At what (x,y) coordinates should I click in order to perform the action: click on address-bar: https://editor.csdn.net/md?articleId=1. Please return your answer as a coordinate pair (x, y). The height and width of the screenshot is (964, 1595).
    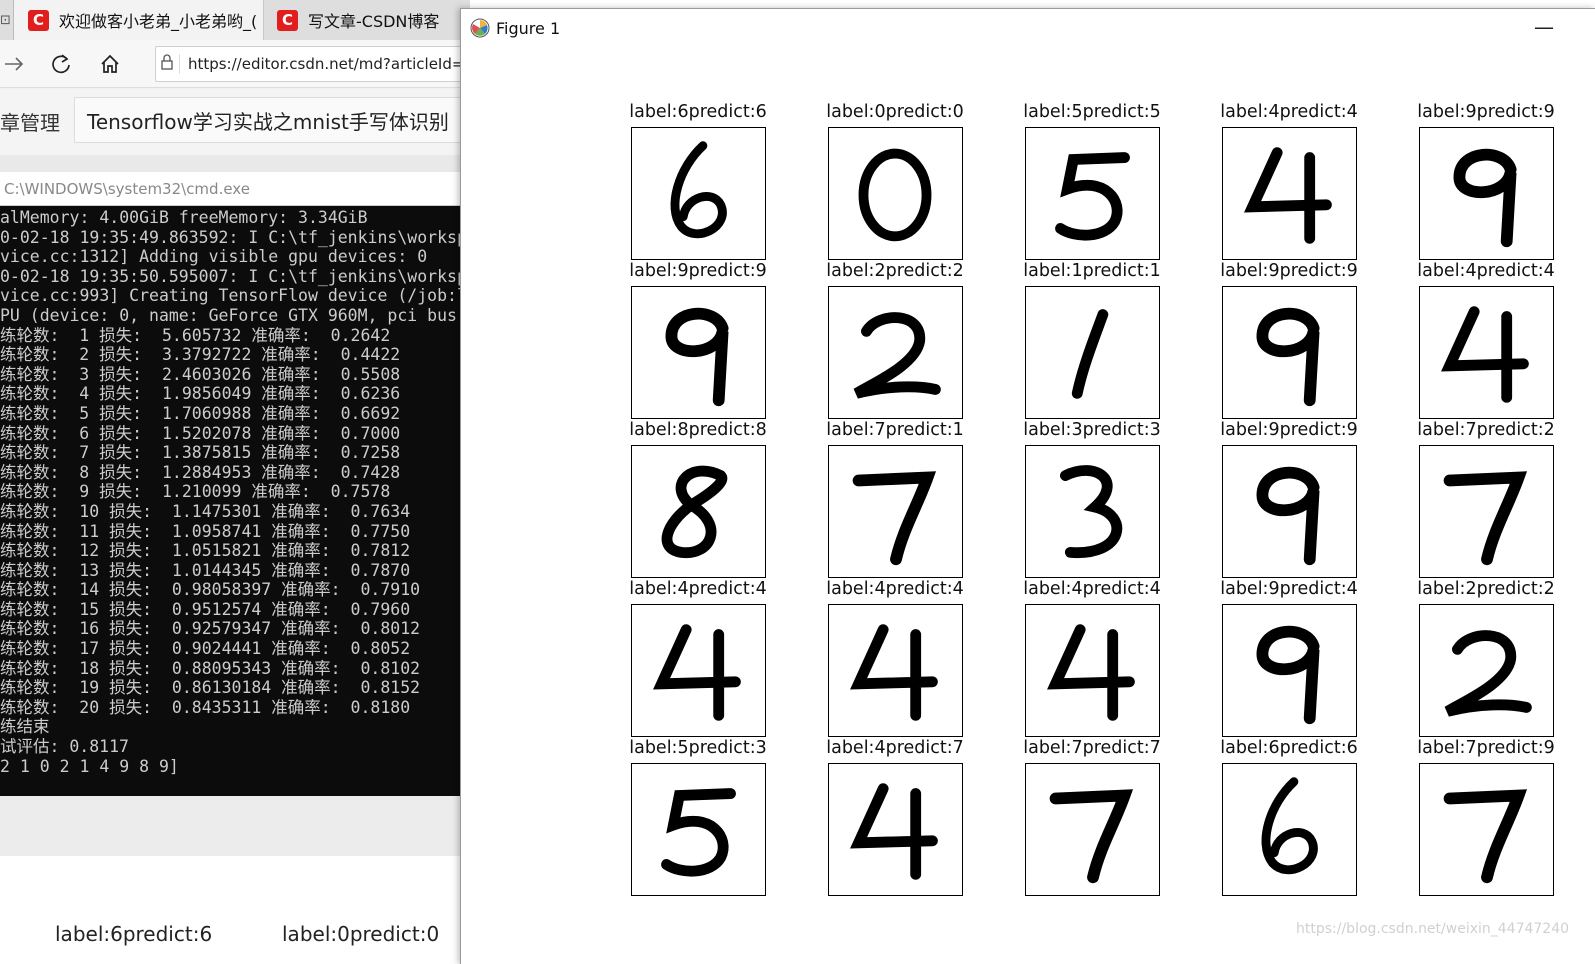
    Looking at the image, I should click on (315, 64).